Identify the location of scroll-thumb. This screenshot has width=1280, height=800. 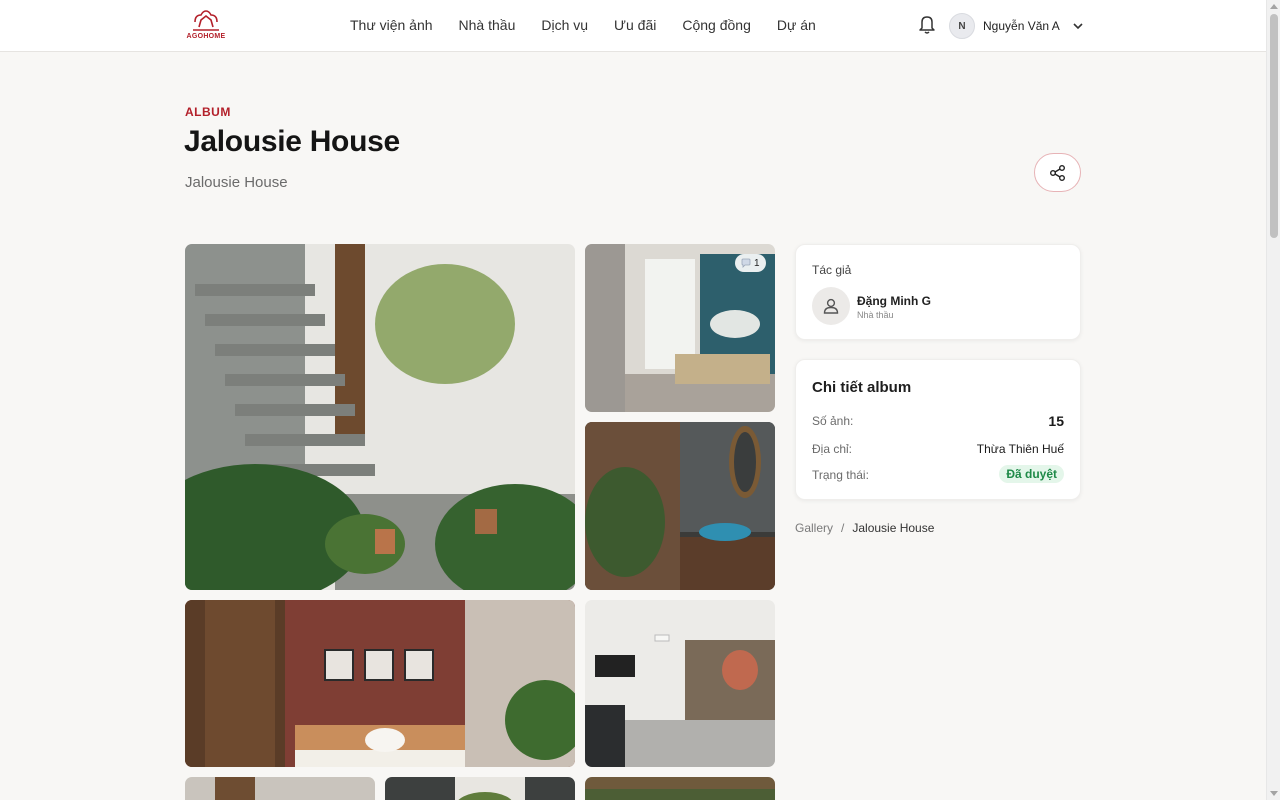
(1274, 126).